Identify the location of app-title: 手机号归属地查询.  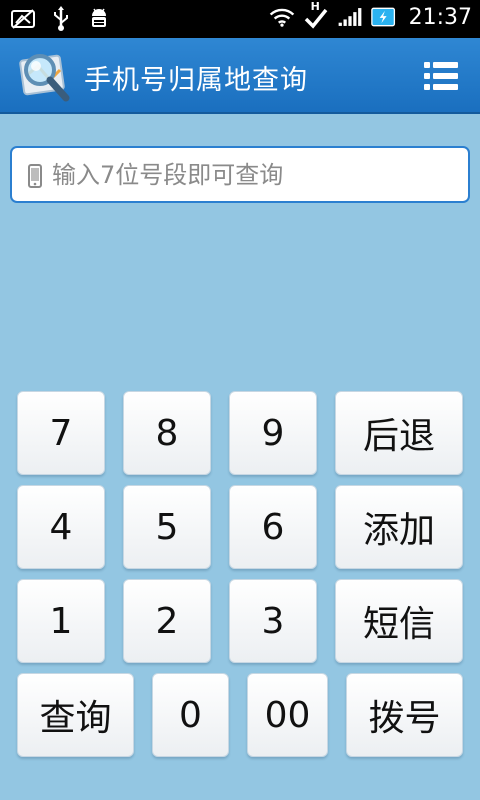
(196, 80).